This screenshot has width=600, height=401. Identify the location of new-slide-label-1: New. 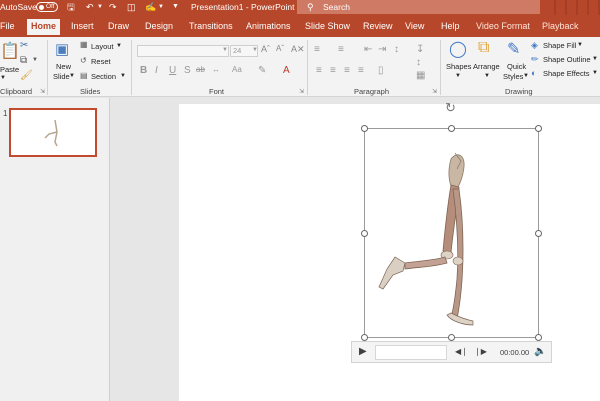
(63, 66).